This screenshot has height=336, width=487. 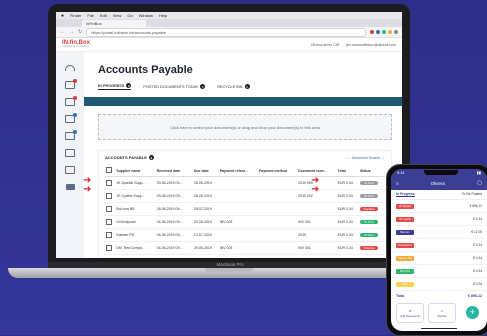 What do you see at coordinates (71, 101) in the screenshot?
I see `sidebar-item-payable` at bounding box center [71, 101].